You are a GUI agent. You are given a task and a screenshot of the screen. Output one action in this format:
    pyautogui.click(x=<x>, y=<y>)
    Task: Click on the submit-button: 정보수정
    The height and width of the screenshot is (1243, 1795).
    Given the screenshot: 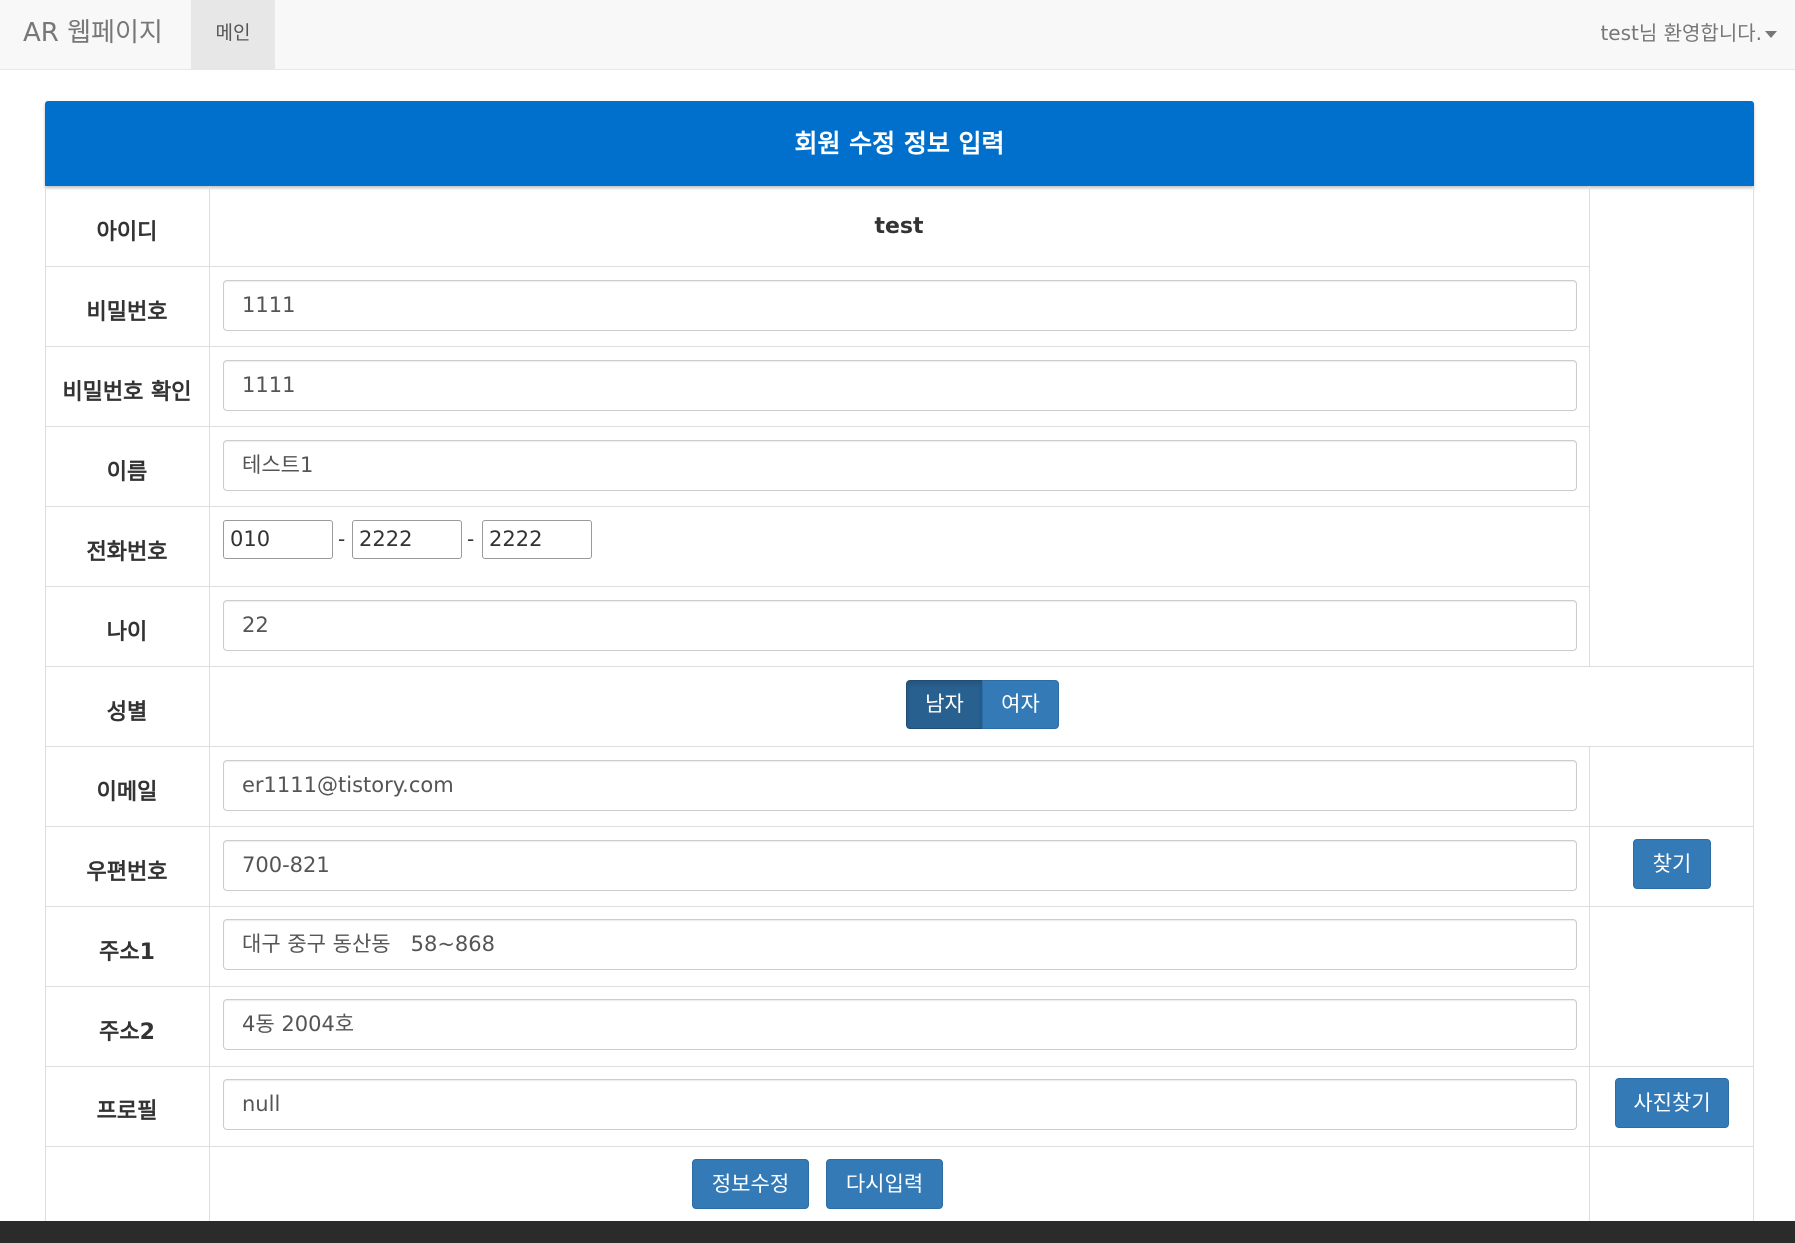 What is the action you would take?
    pyautogui.click(x=750, y=1184)
    